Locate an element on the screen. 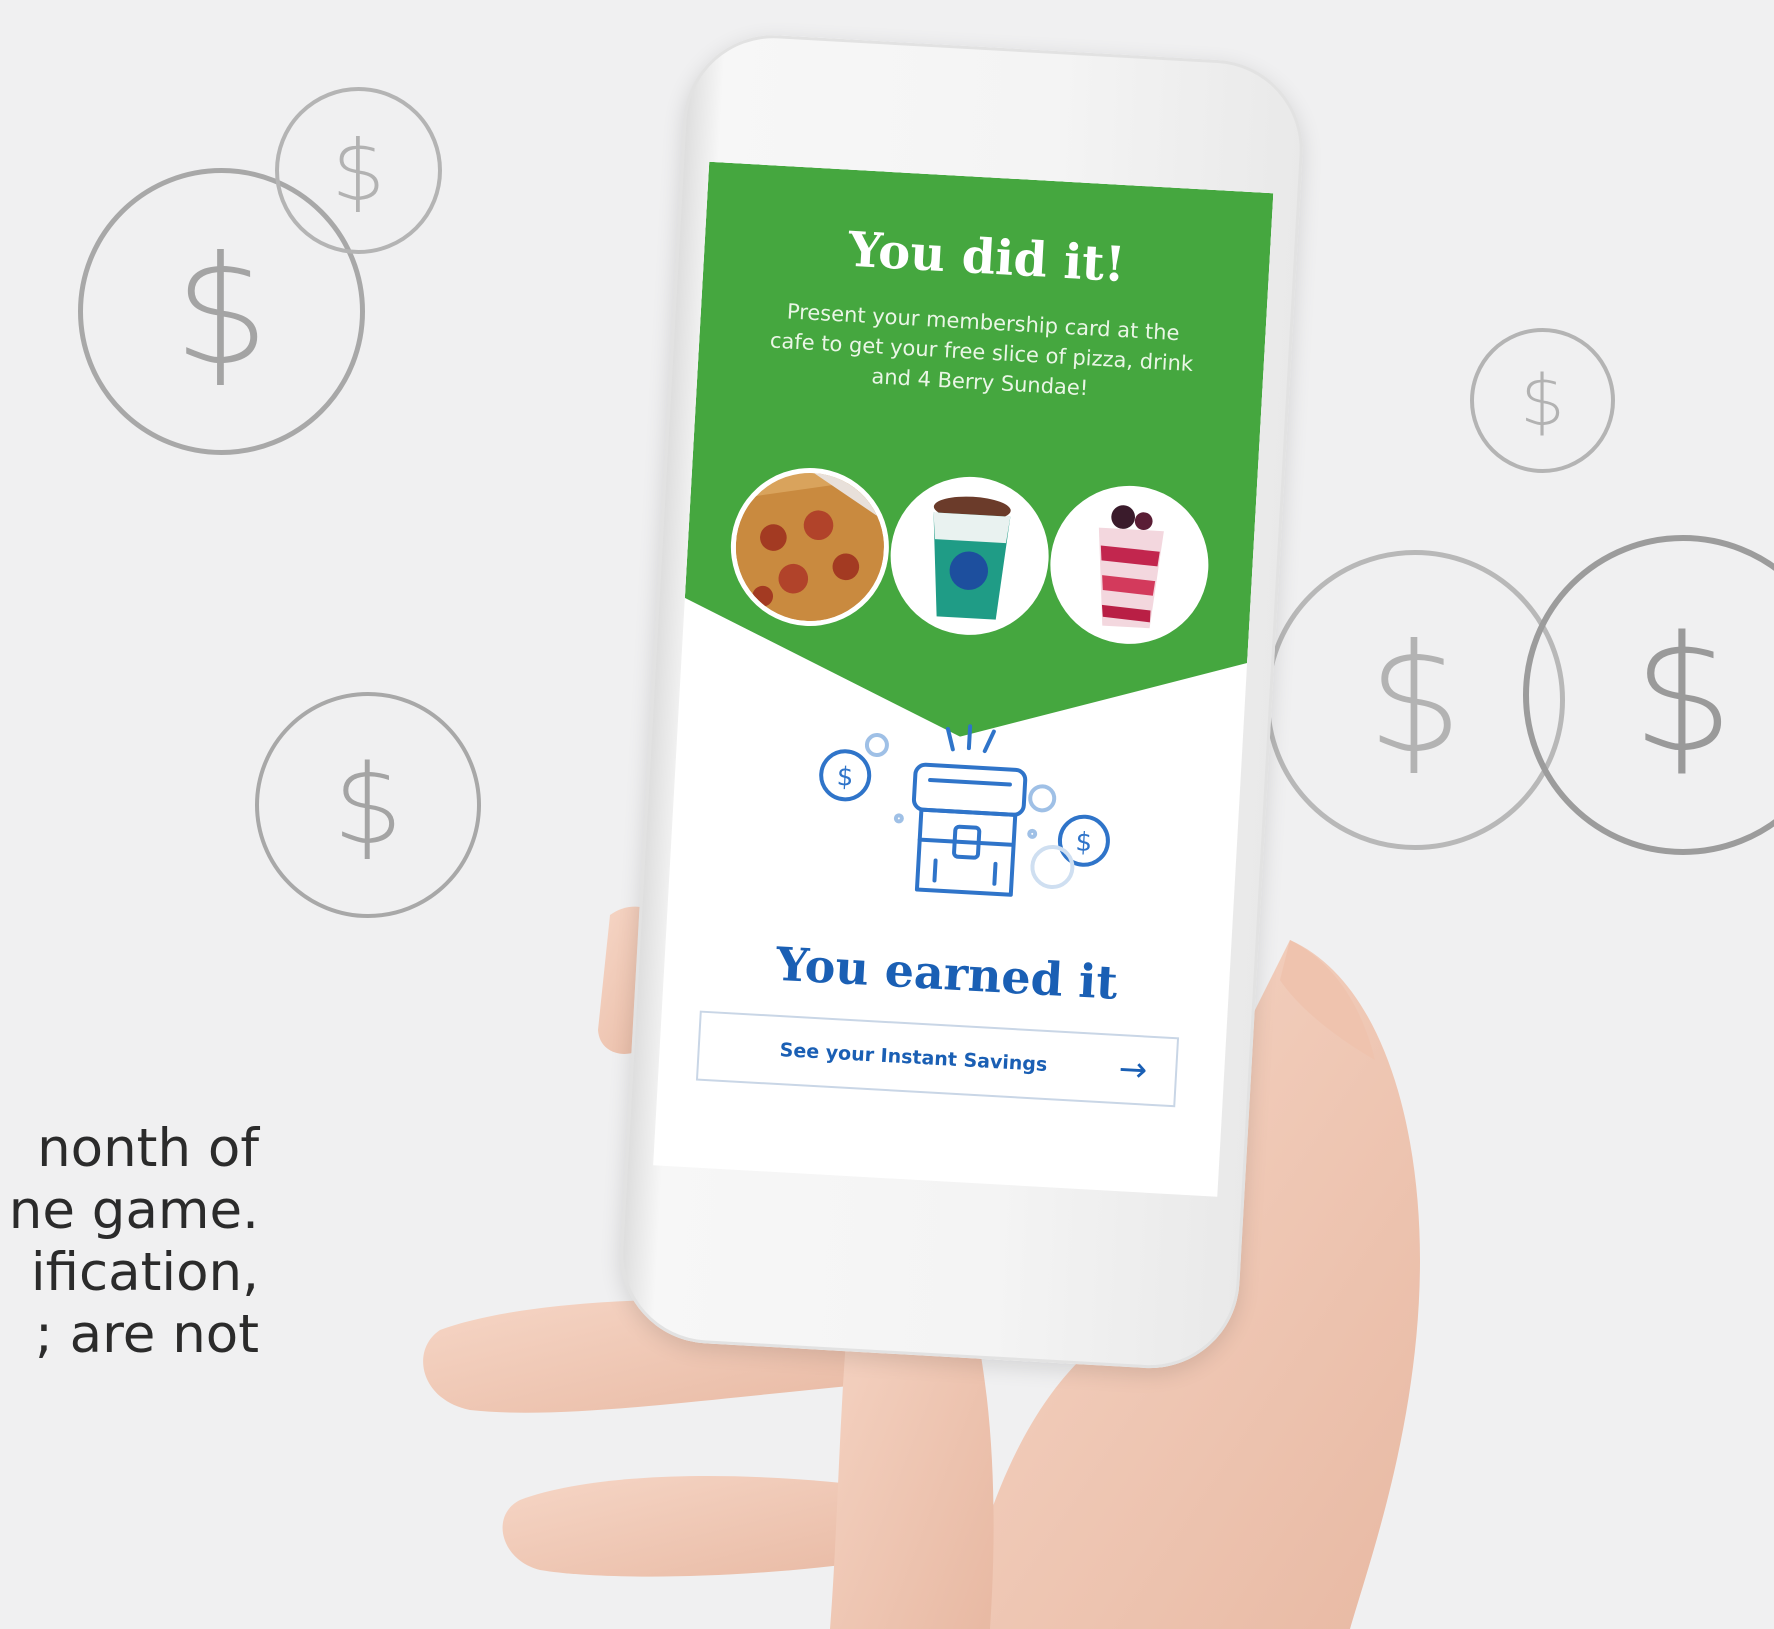  cta-label: See your Instant Savings is located at coordinates (913, 1058).